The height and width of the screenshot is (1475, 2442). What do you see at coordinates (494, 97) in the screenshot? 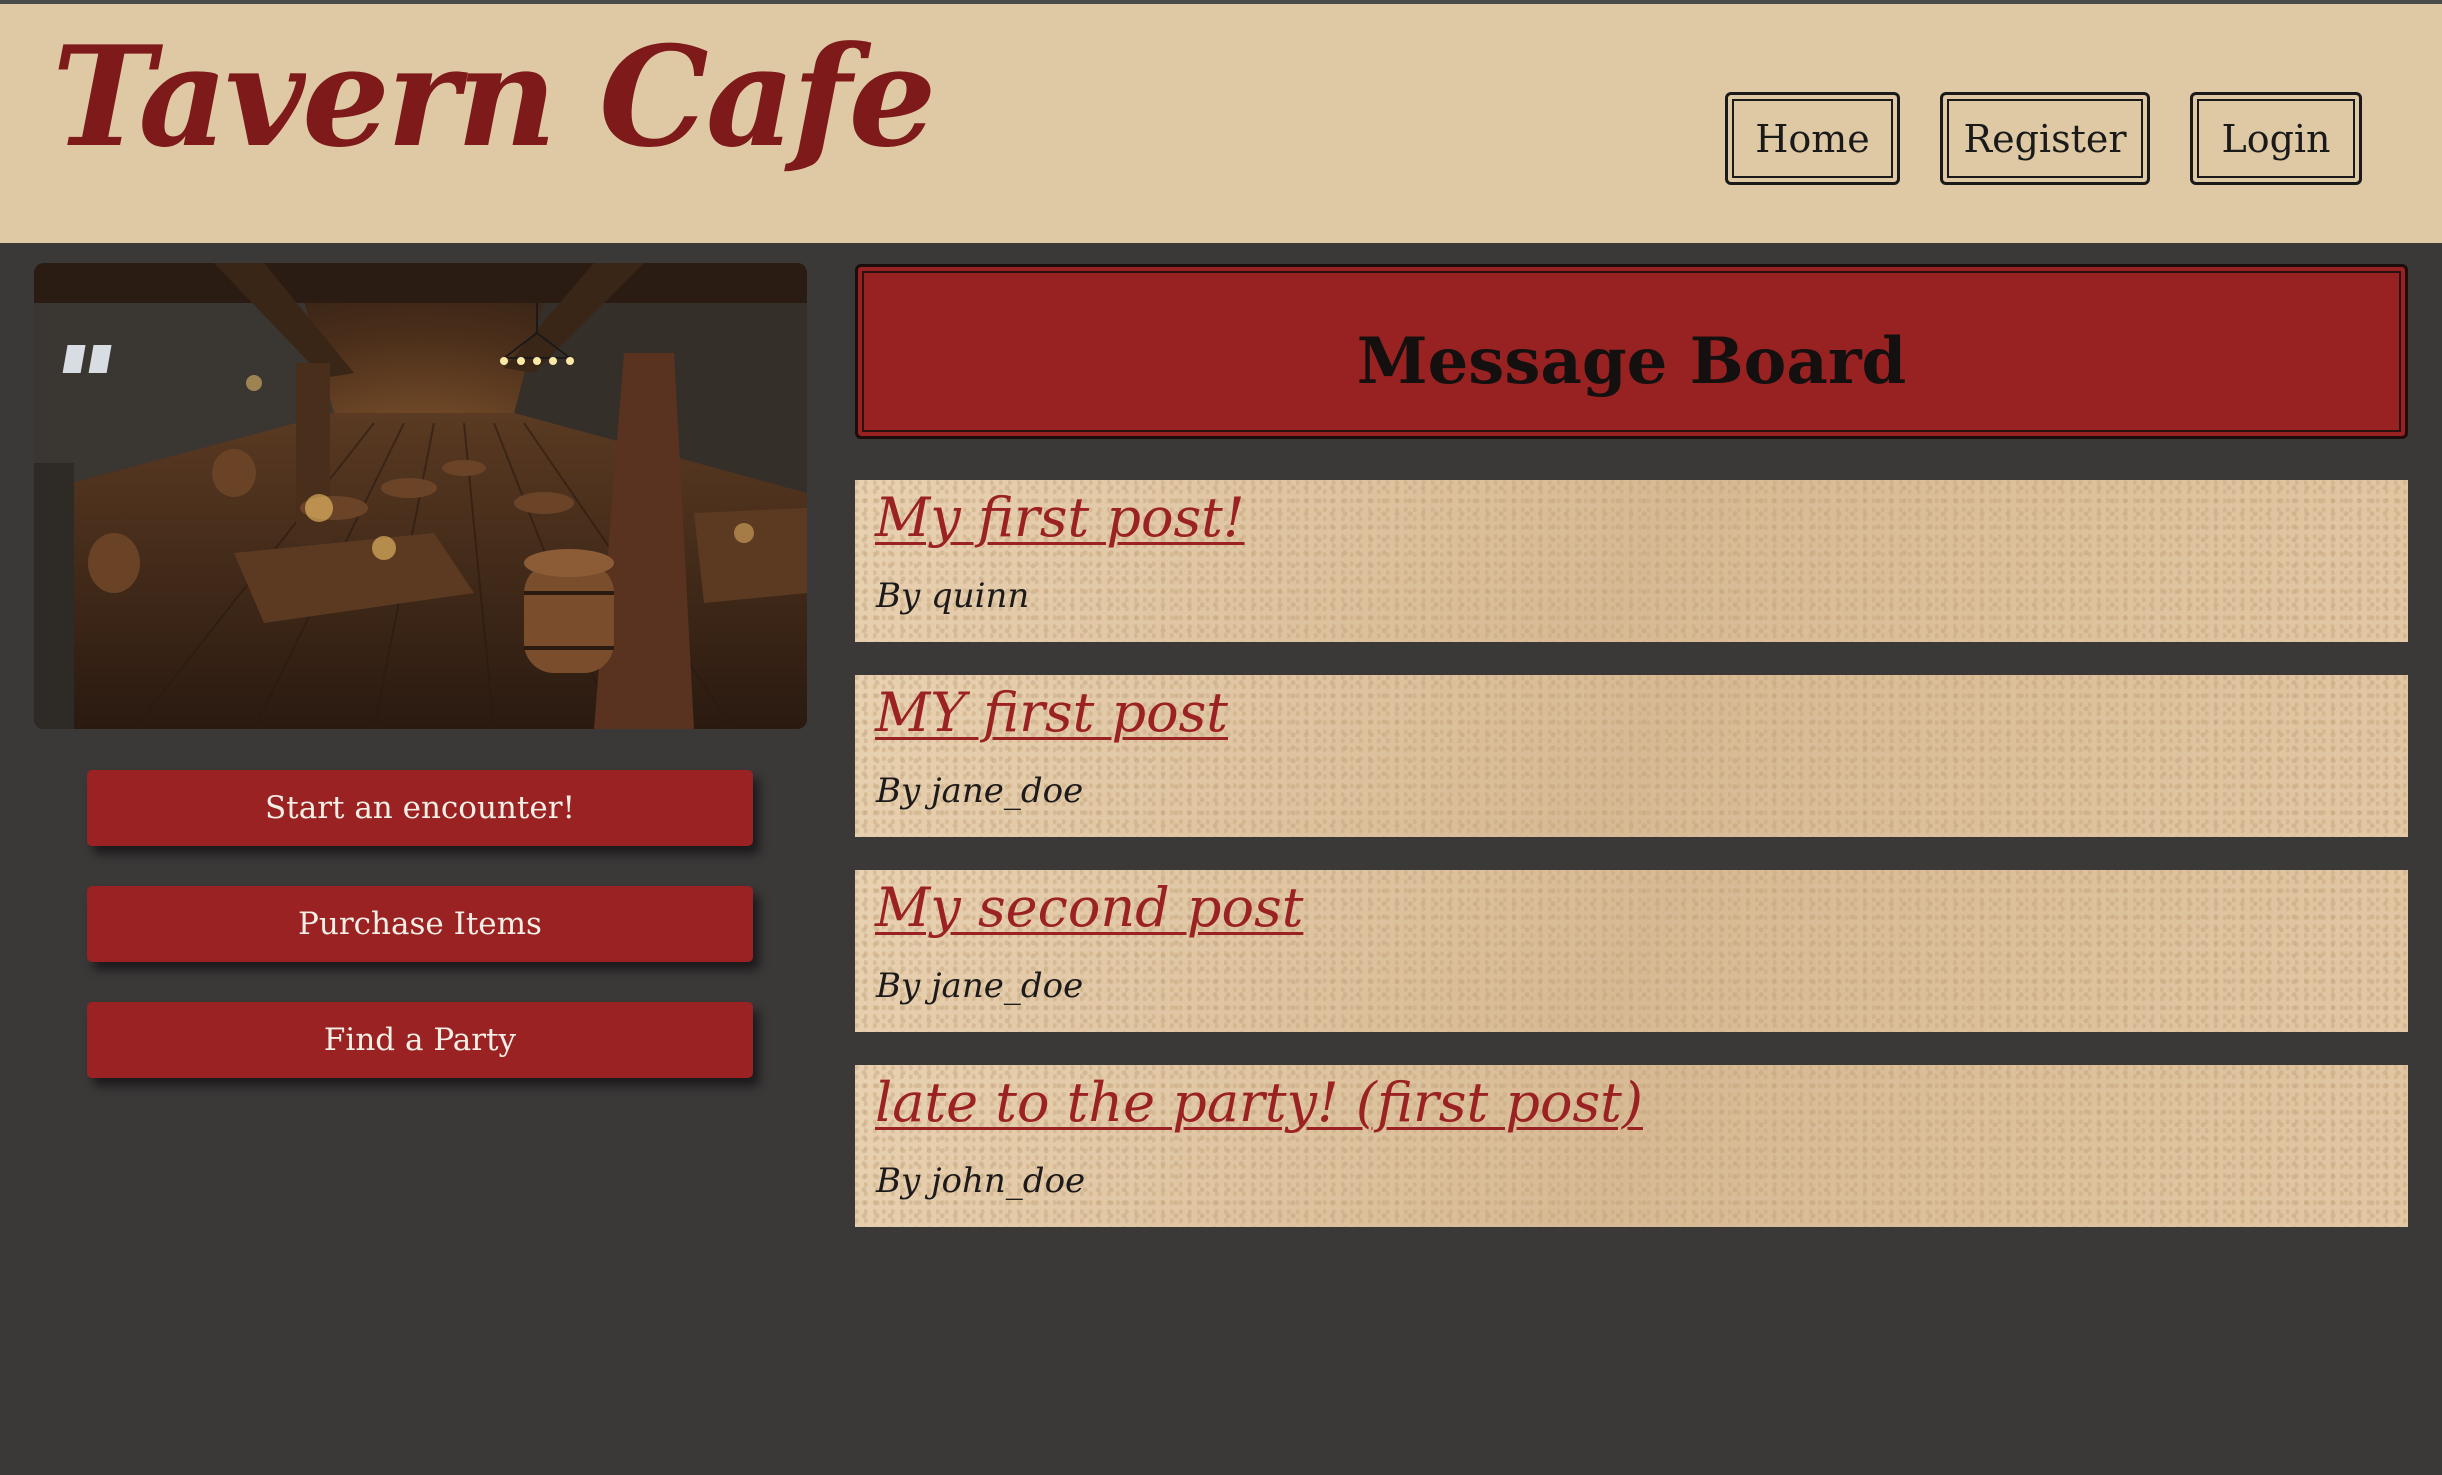
I see `site-title: Tavern Cafe` at bounding box center [494, 97].